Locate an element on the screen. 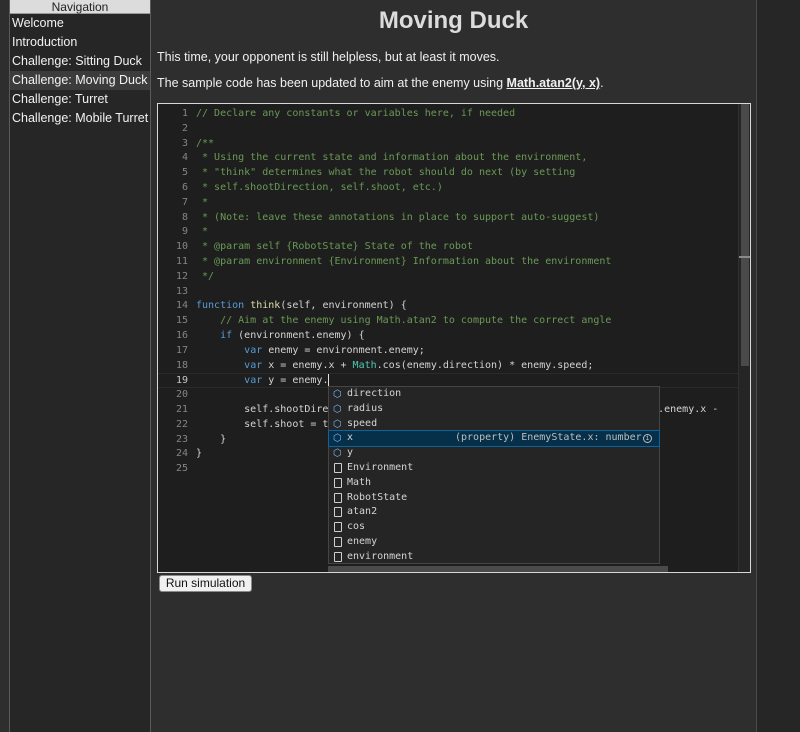 The width and height of the screenshot is (800, 732). editor-horizontal-scrollbar is located at coordinates (498, 569).